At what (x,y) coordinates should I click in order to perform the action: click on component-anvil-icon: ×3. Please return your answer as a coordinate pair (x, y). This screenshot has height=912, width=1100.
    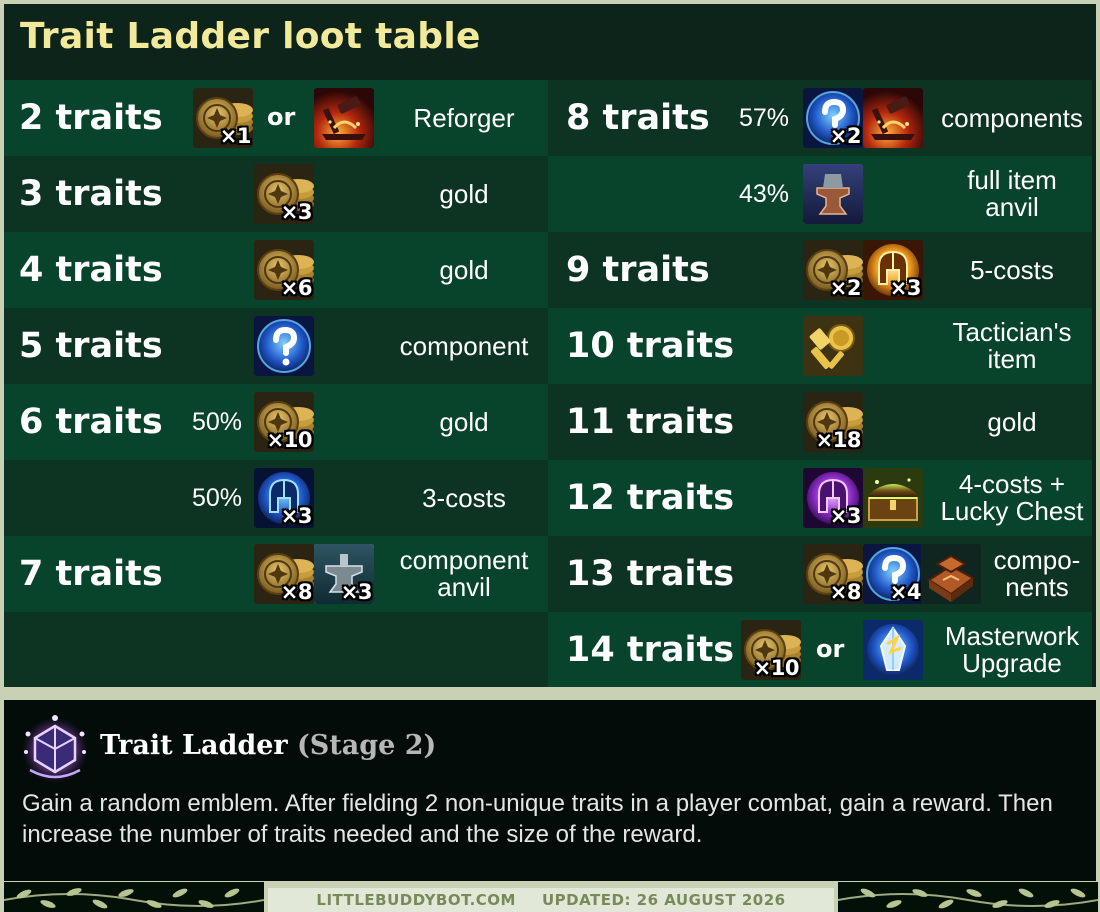
    Looking at the image, I should click on (344, 574).